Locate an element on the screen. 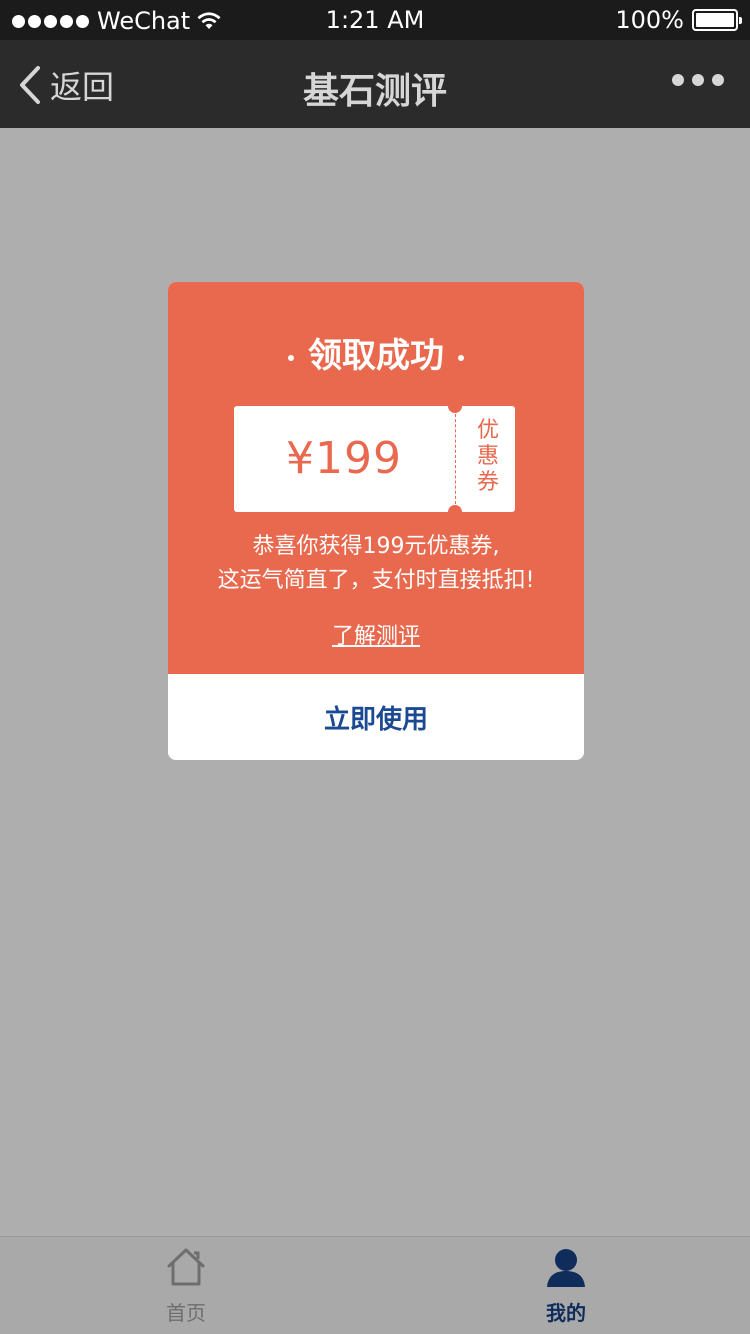  page-title: 基石测评 is located at coordinates (374, 91).